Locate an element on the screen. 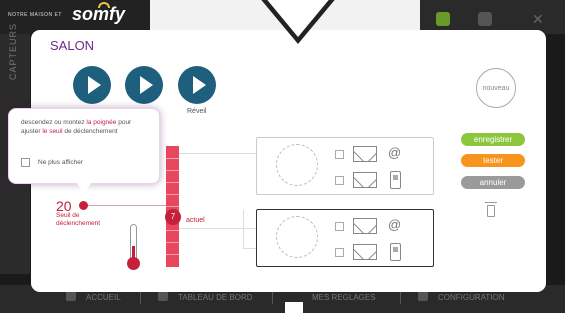 The width and height of the screenshot is (565, 313). save-button: enregistrer is located at coordinates (493, 139).